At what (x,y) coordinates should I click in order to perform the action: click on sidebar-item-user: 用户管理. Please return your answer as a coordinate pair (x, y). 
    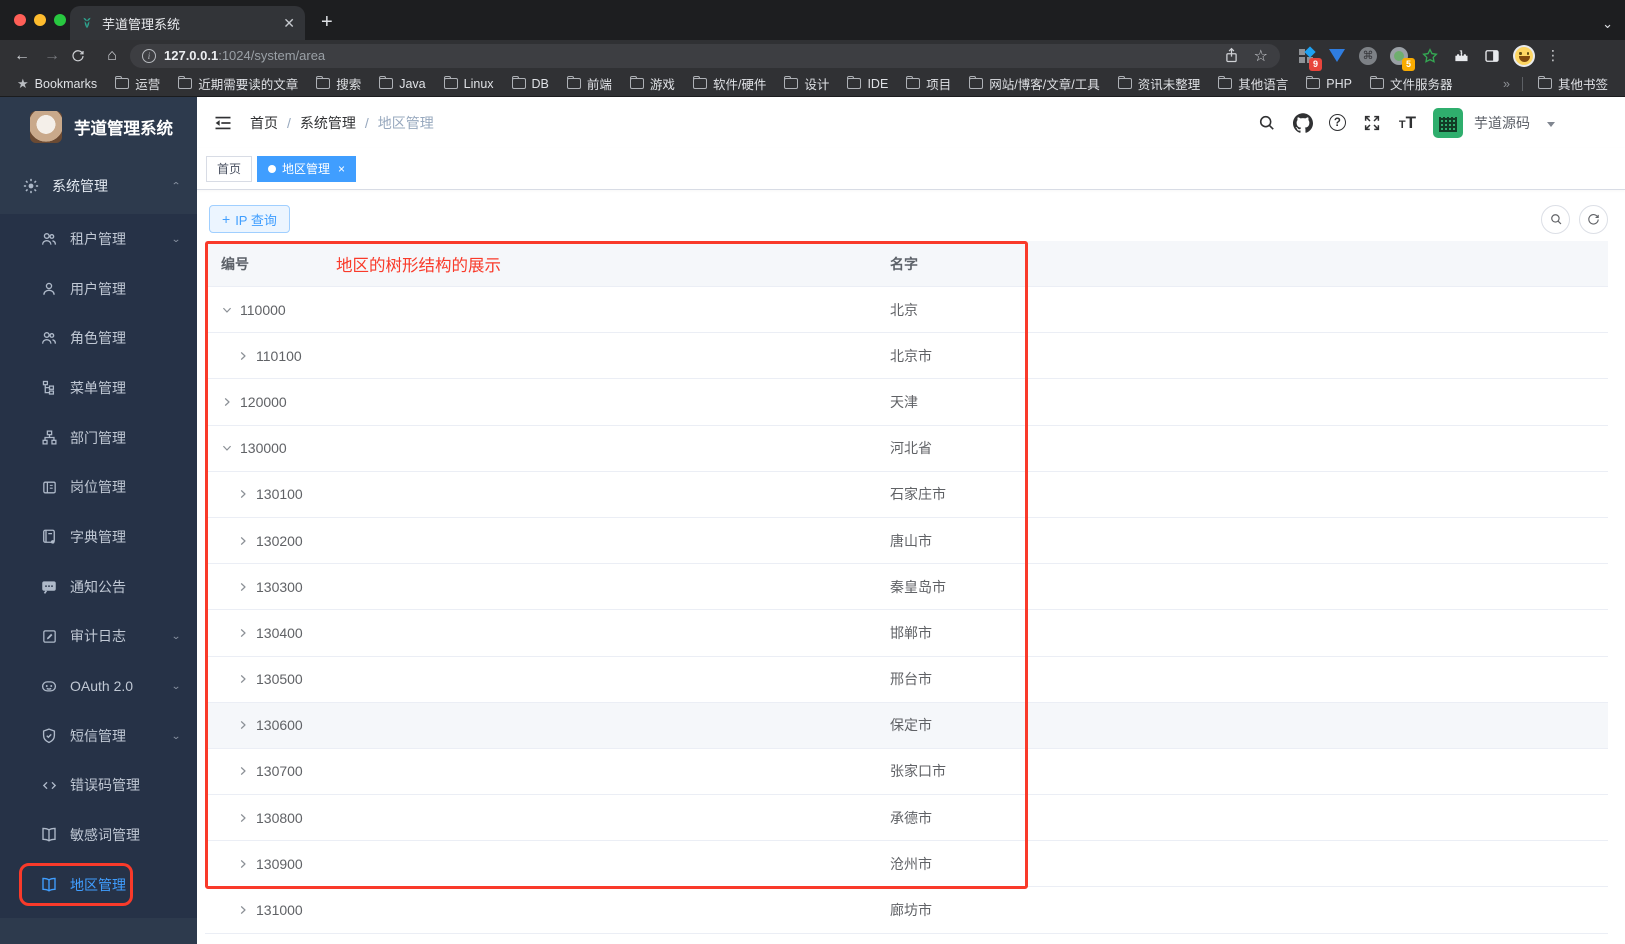
    Looking at the image, I should click on (98, 289).